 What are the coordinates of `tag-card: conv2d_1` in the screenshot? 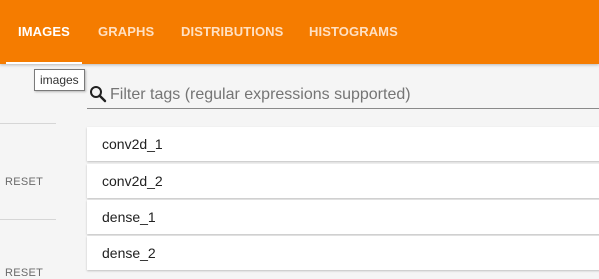 It's located at (343, 144).